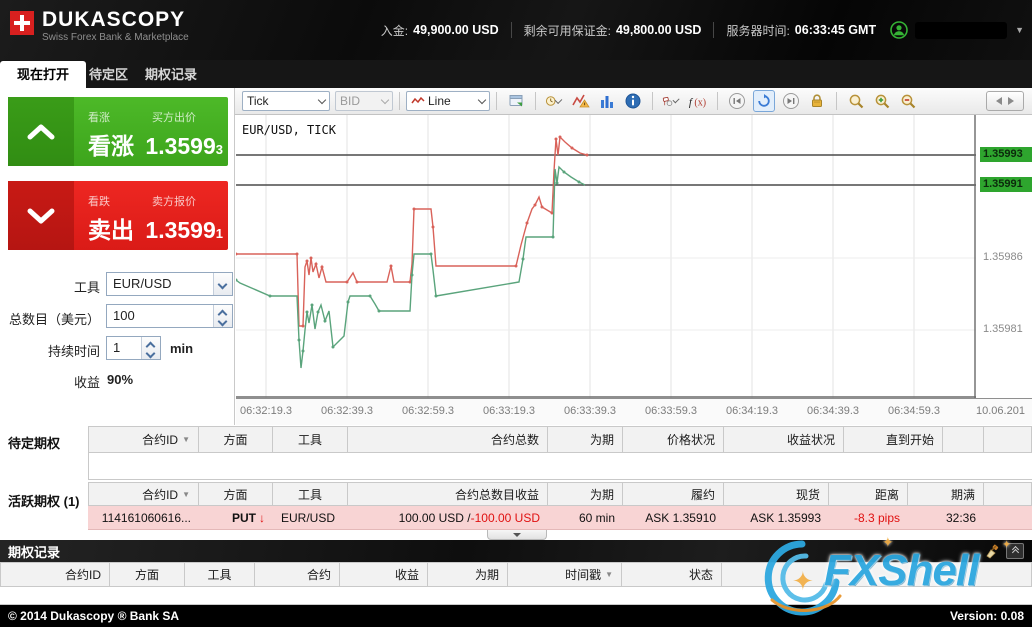 This screenshot has width=1032, height=627. I want to click on table-header-cell: 直到开始, so click(893, 439).